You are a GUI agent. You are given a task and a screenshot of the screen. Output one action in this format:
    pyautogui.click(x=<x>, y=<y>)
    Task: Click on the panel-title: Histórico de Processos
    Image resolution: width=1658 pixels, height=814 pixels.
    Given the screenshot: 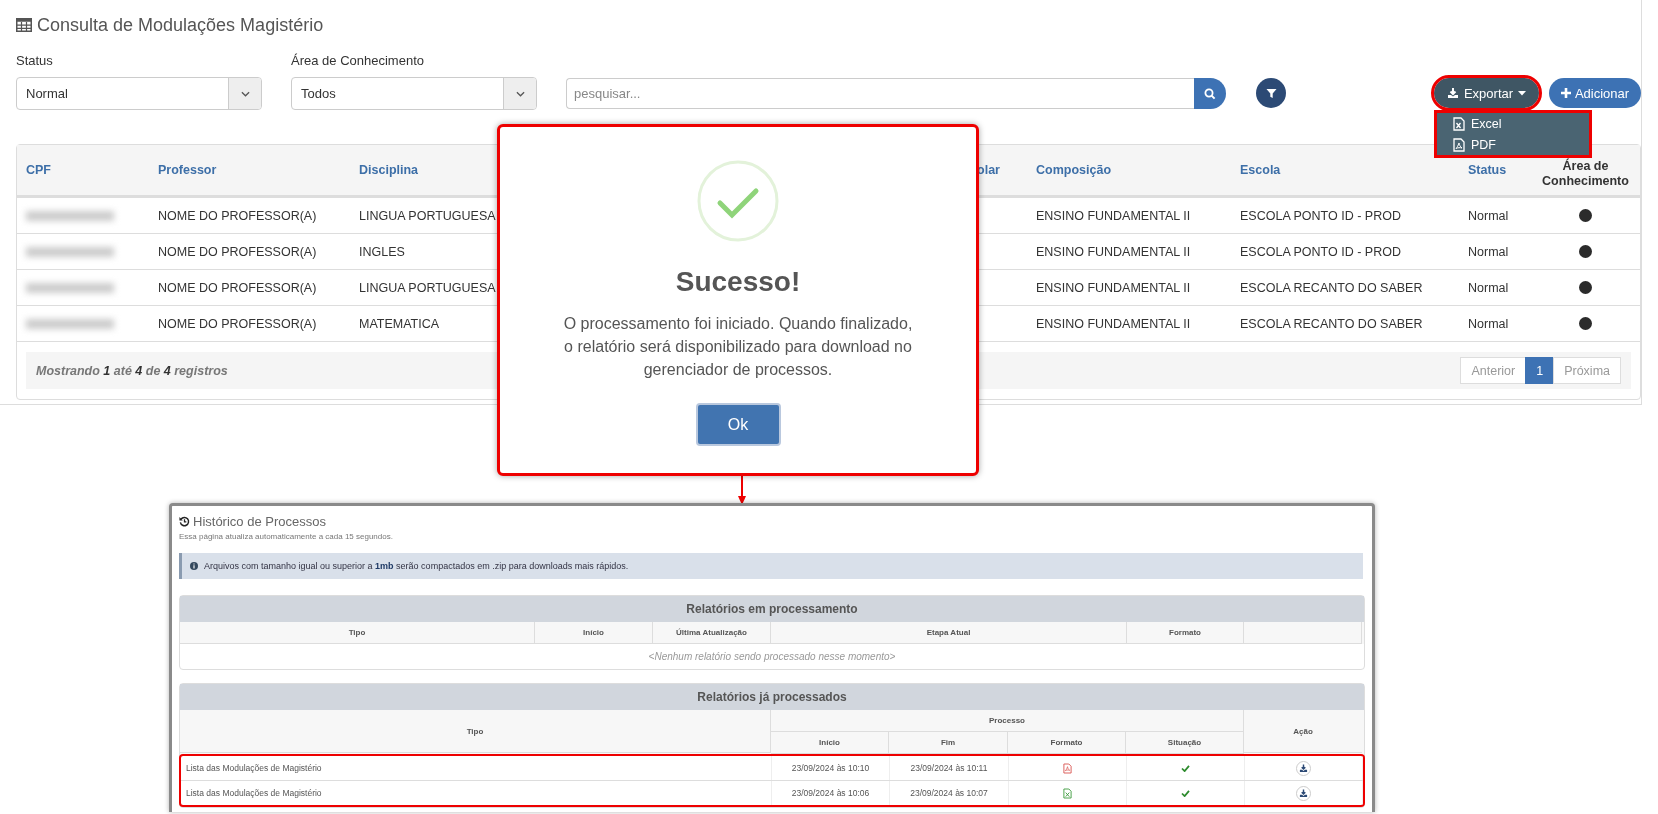 What is the action you would take?
    pyautogui.click(x=259, y=521)
    